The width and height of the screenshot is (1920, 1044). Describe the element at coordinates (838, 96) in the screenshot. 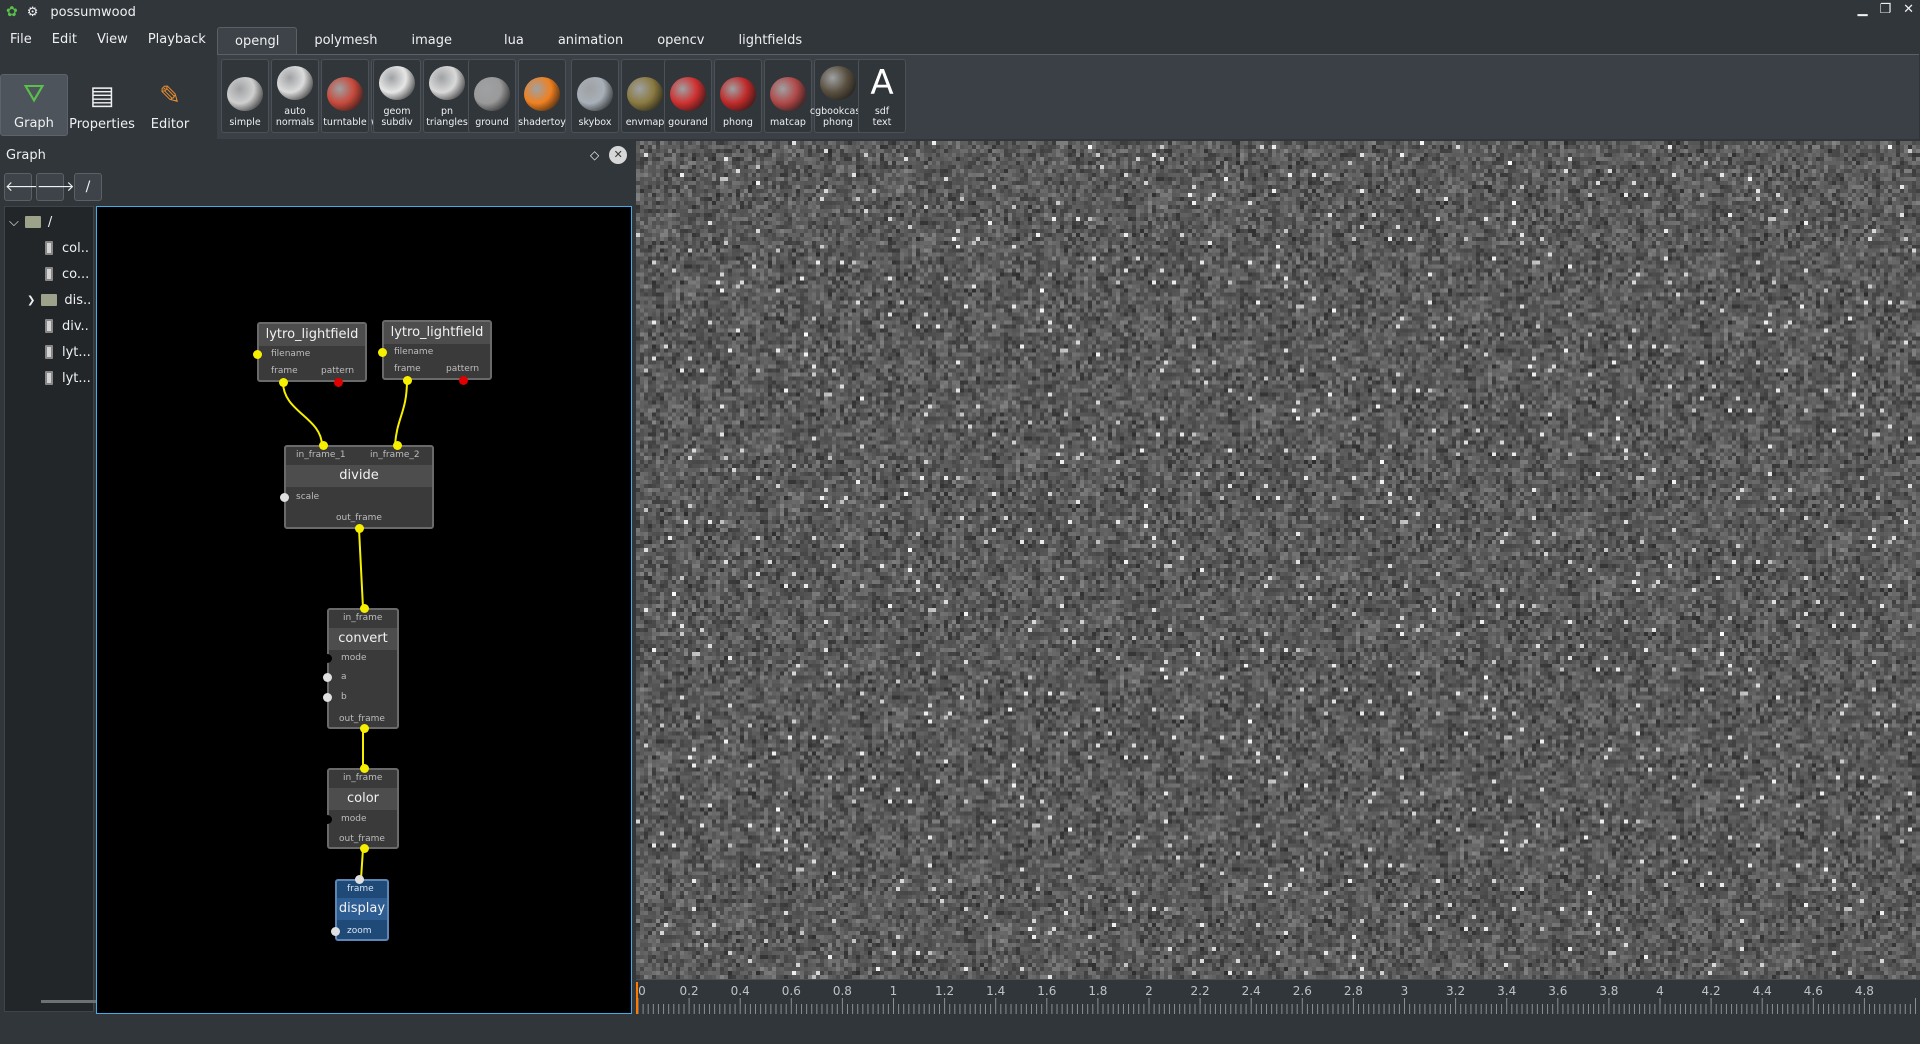

I see `tool-cgbookcase-phong-button: cgbookcase phong` at that location.